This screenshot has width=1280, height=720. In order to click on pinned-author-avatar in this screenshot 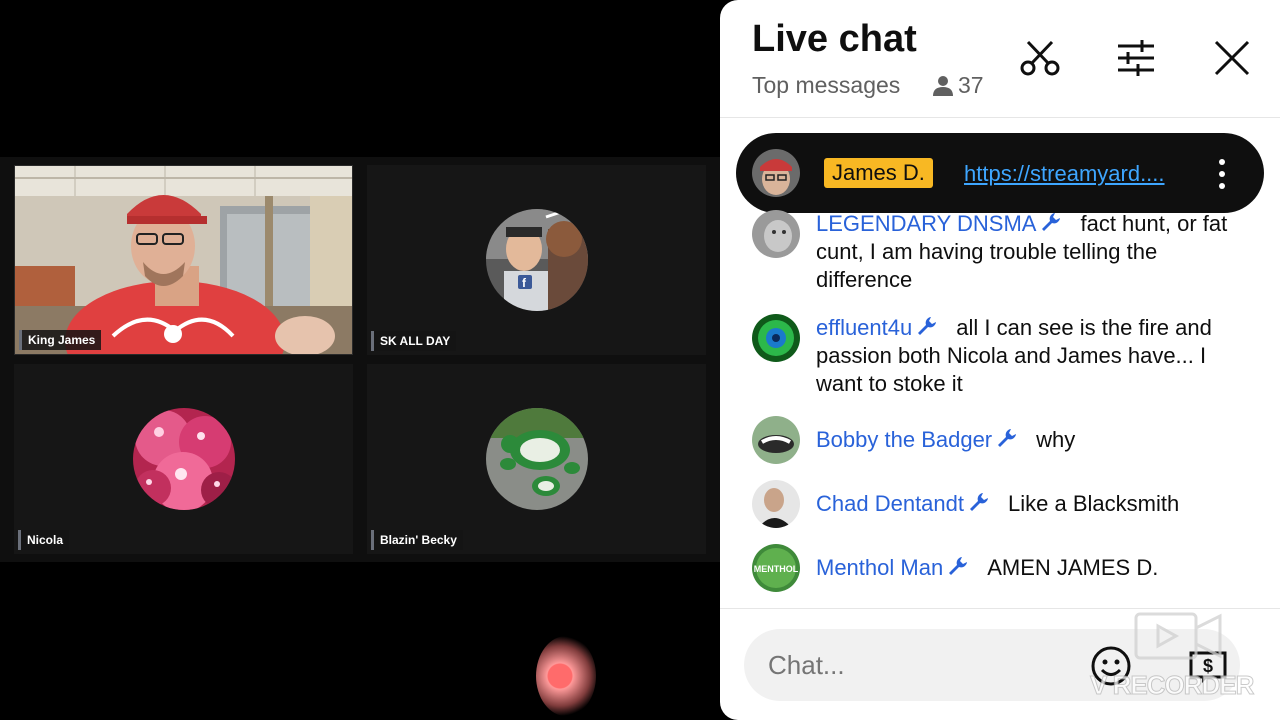, I will do `click(776, 173)`.